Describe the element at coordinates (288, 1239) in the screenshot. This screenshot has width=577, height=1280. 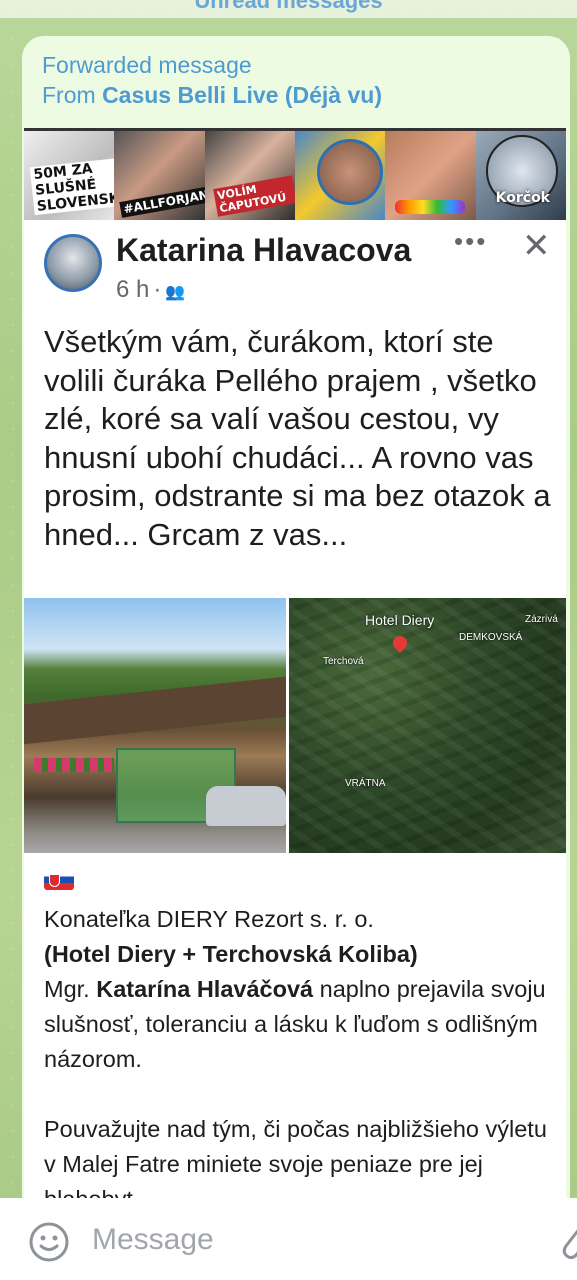
I see `message-input-bar: Message` at that location.